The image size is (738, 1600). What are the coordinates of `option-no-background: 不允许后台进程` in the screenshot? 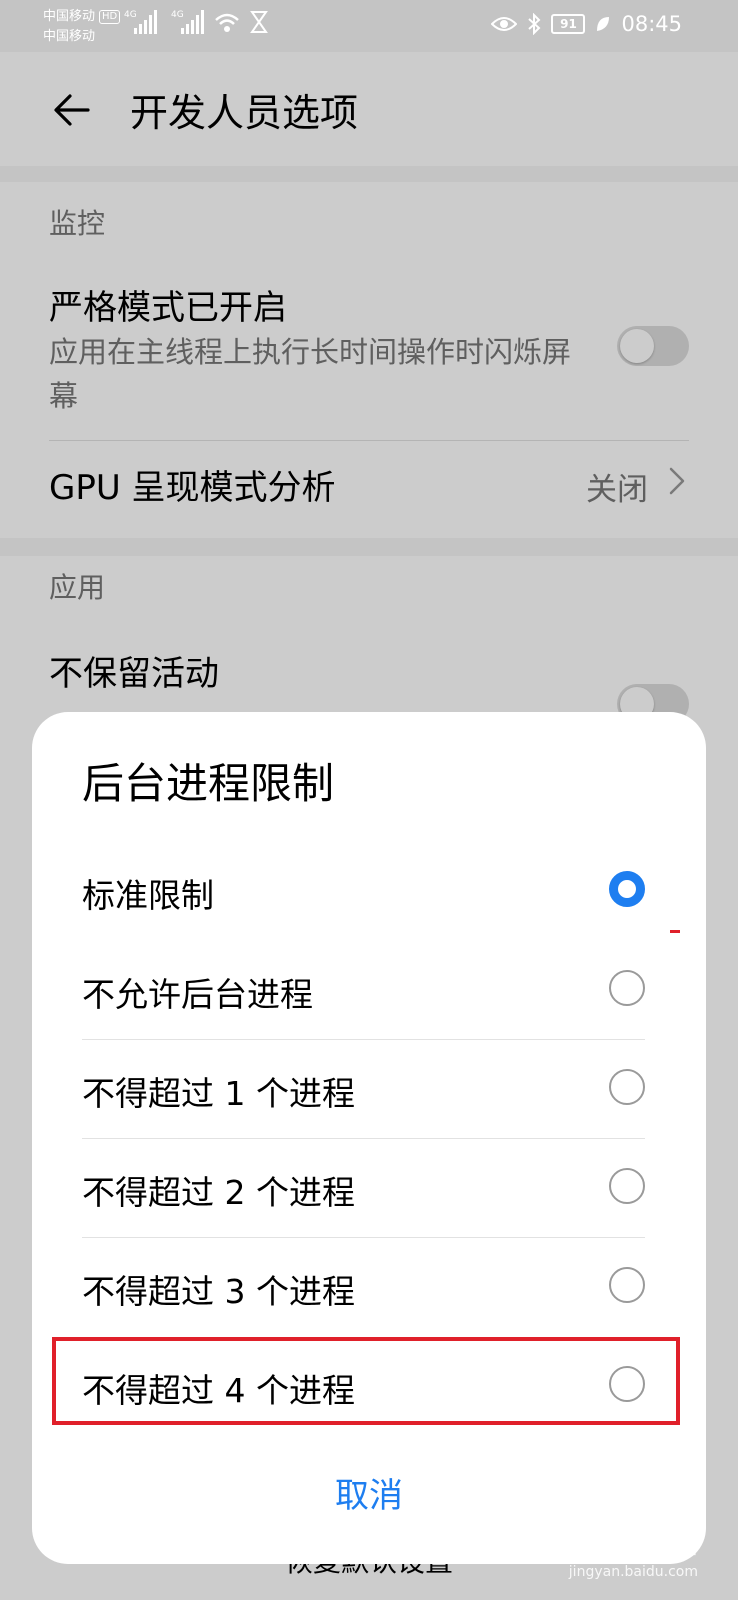 It's located at (363, 989).